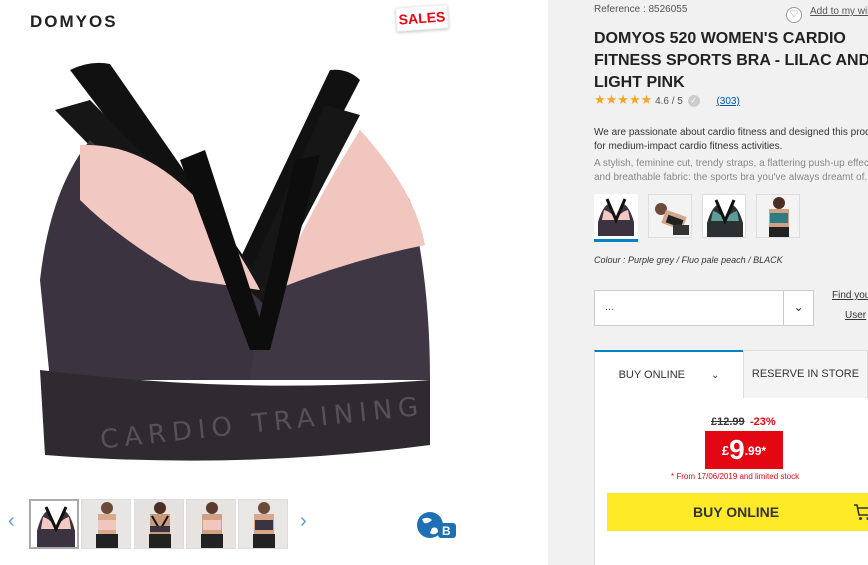 The image size is (868, 565). I want to click on arrow-left-icon: ‹, so click(11, 521).